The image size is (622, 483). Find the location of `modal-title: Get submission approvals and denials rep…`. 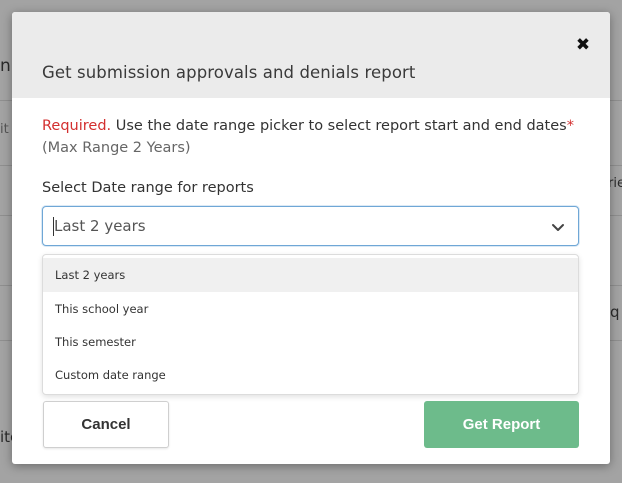

modal-title: Get submission approvals and denials rep… is located at coordinates (229, 72).